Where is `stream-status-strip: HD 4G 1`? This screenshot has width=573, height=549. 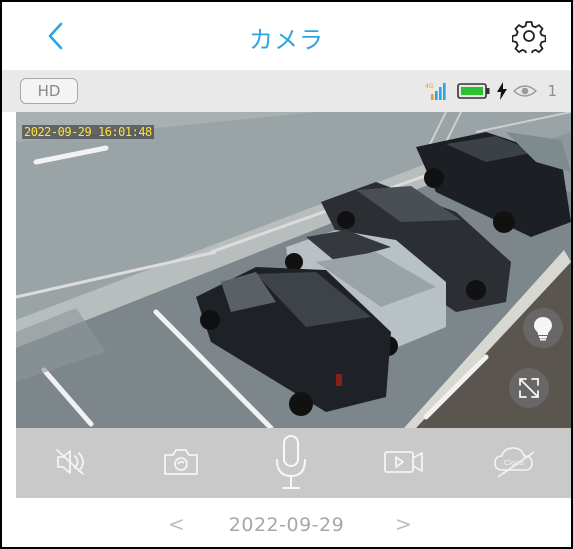
stream-status-strip: HD 4G 1 is located at coordinates (286, 91).